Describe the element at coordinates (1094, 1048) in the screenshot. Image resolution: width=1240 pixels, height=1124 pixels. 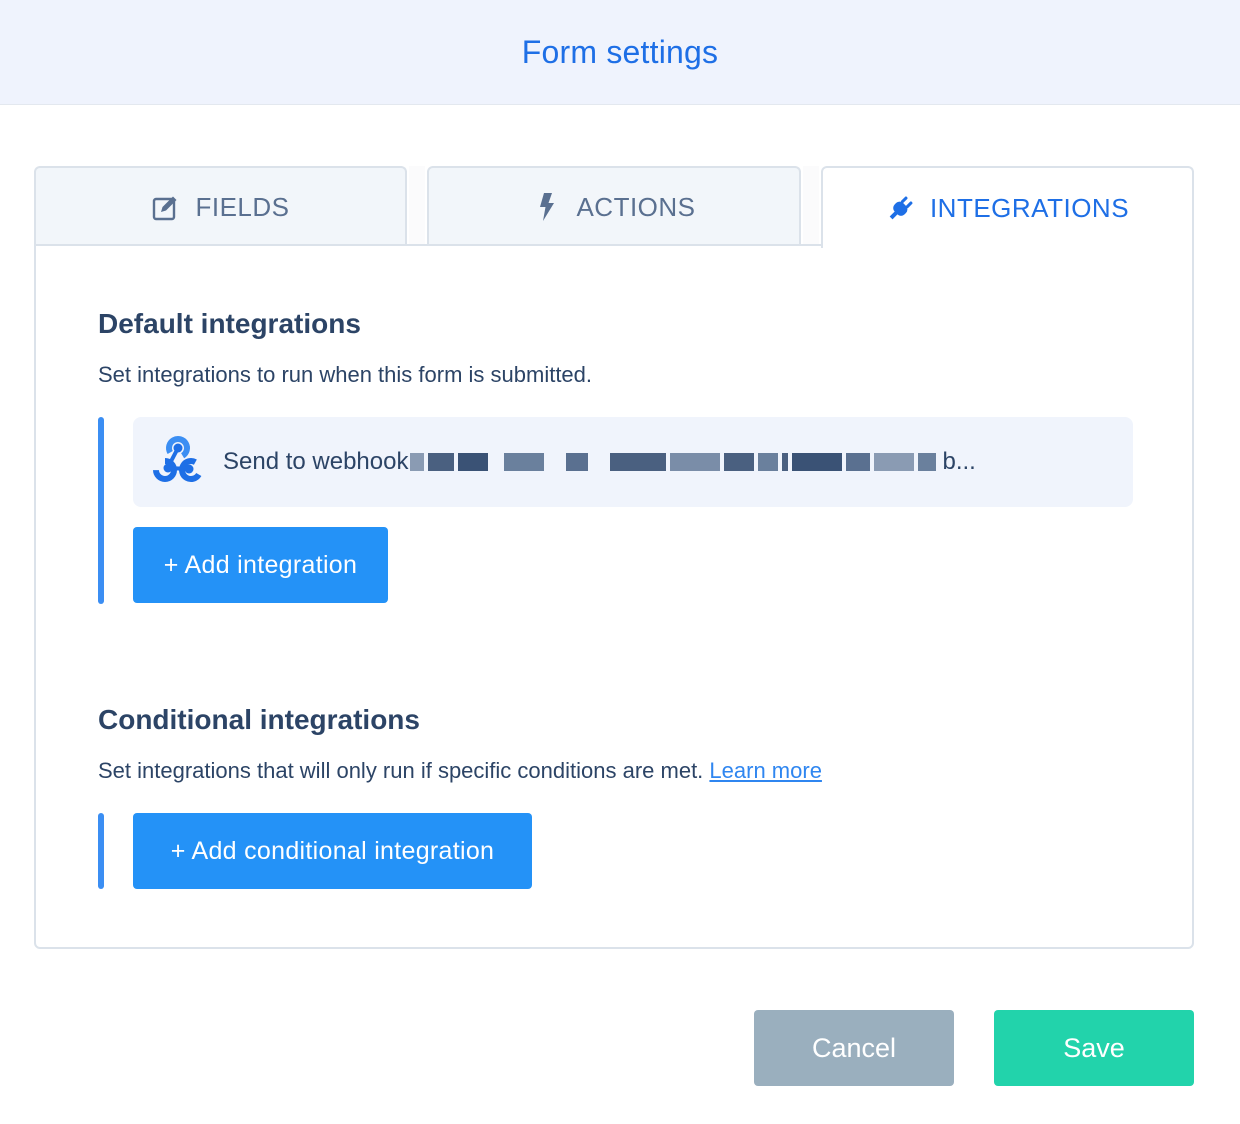
I see `save-button: Save` at that location.